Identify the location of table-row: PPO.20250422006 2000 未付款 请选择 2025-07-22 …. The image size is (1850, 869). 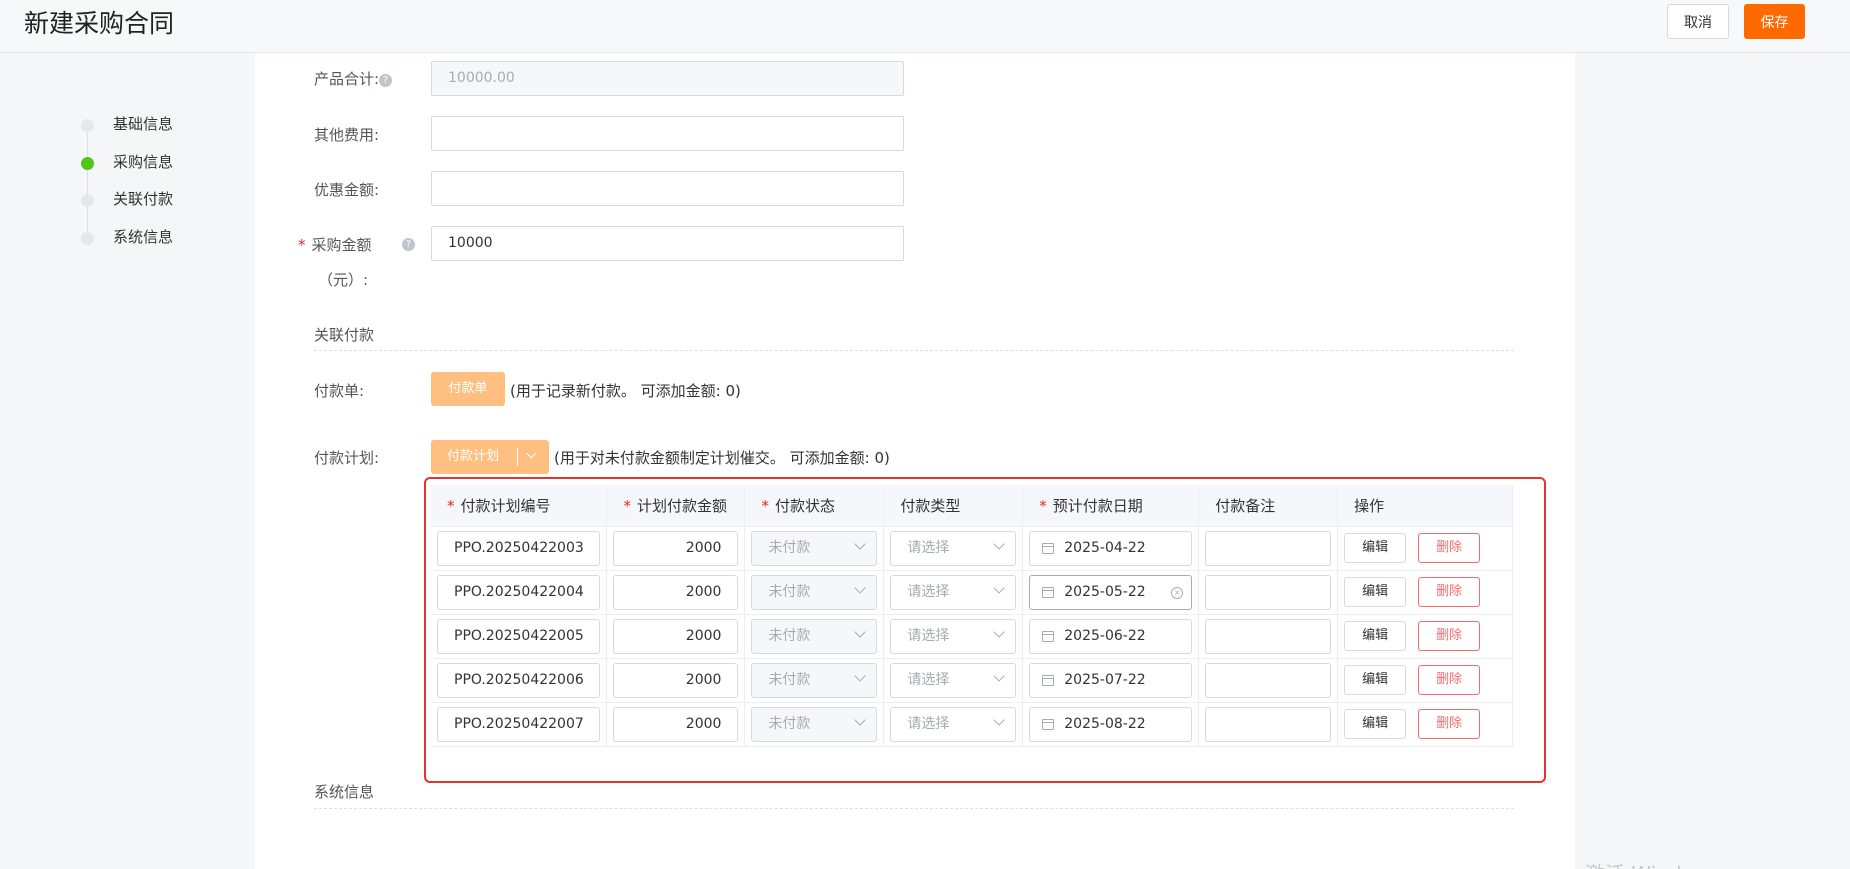
(972, 680).